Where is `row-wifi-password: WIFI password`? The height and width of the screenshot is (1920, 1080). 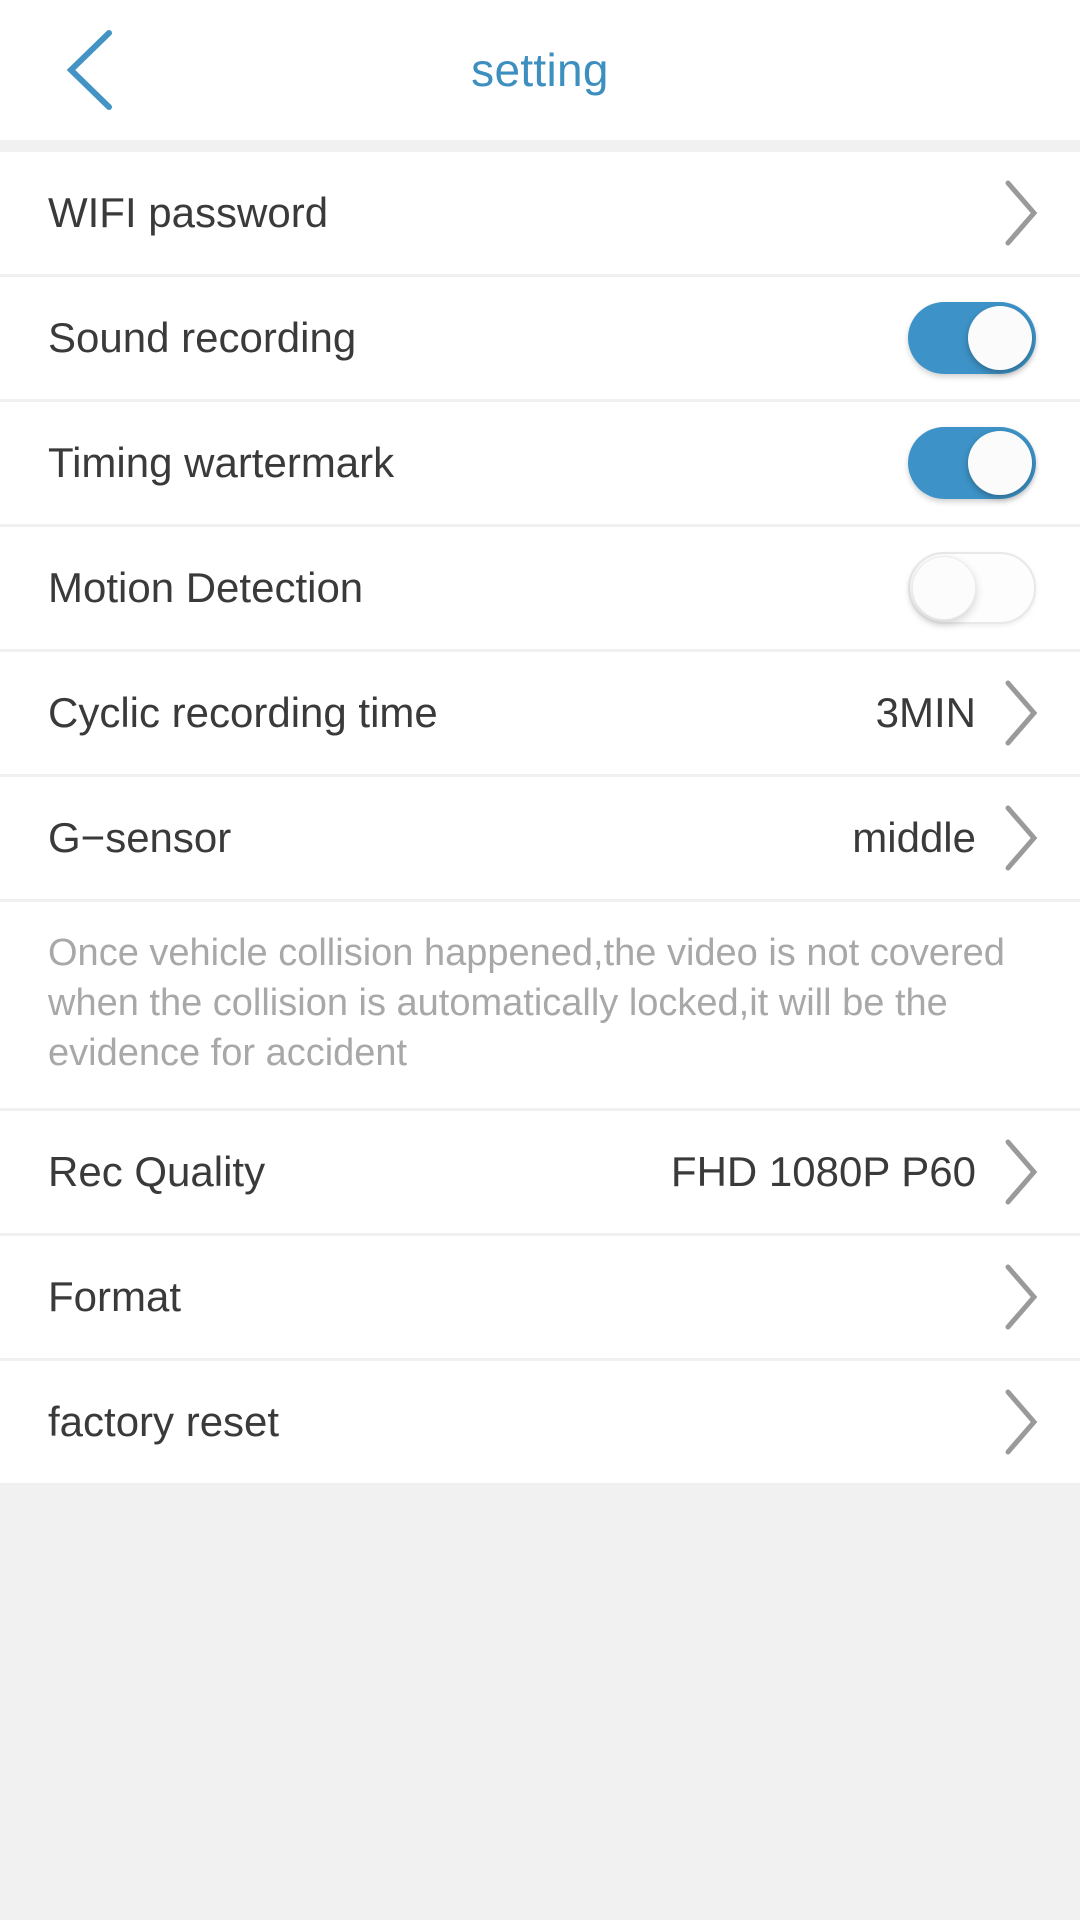 row-wifi-password: WIFI password is located at coordinates (540, 214).